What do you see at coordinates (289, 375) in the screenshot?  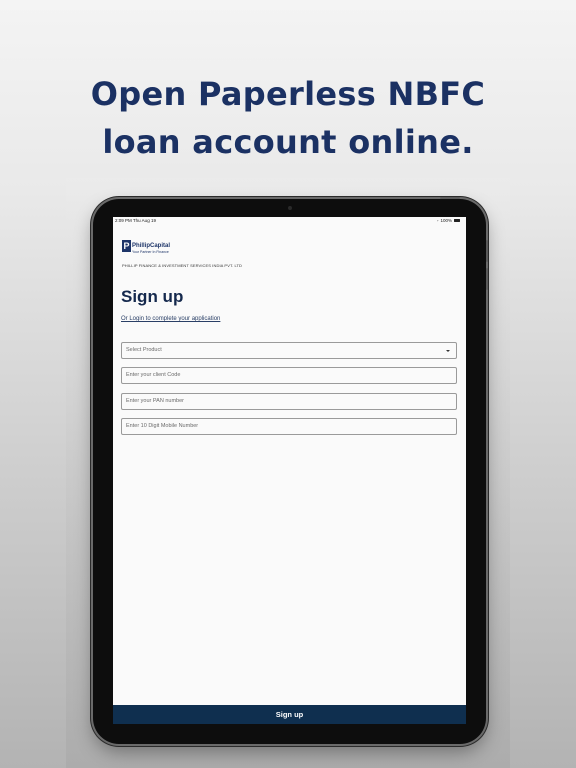 I see `client-code-field: Enter your client Code` at bounding box center [289, 375].